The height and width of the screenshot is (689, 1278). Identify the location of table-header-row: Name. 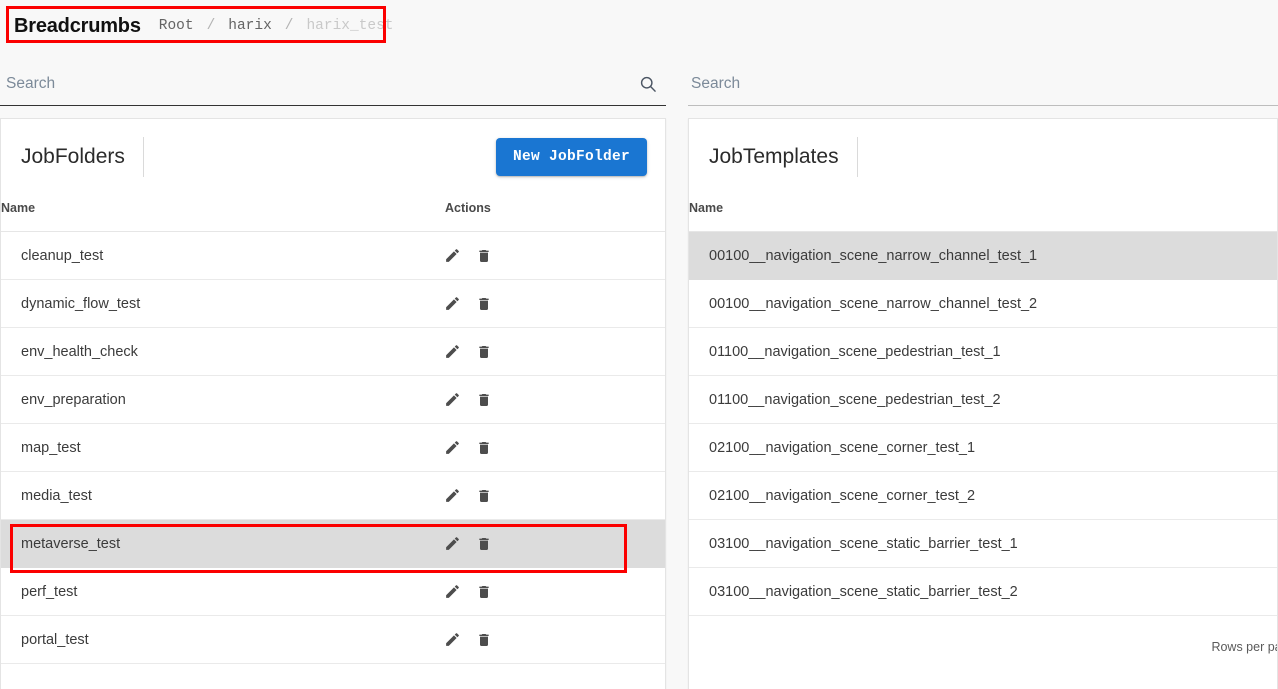
(983, 213).